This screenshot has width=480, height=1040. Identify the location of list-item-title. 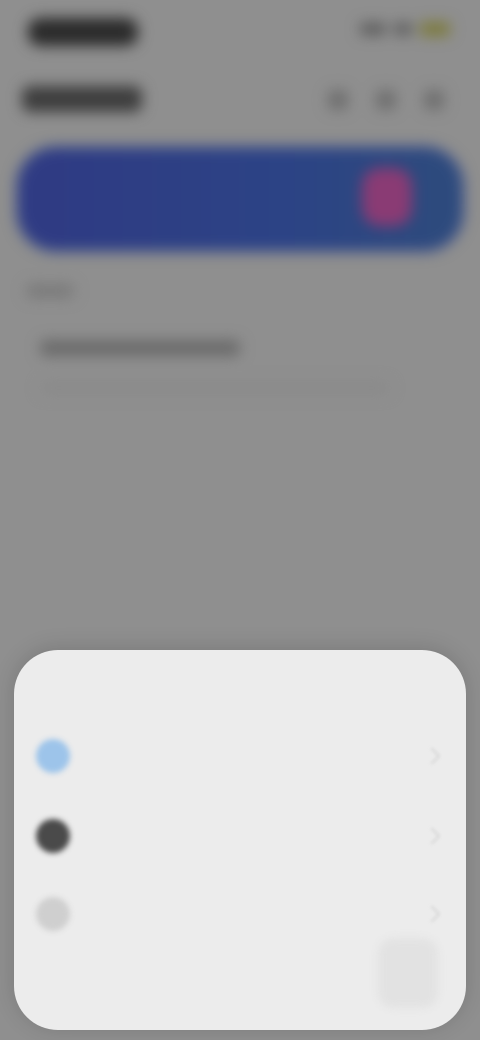
(140, 348).